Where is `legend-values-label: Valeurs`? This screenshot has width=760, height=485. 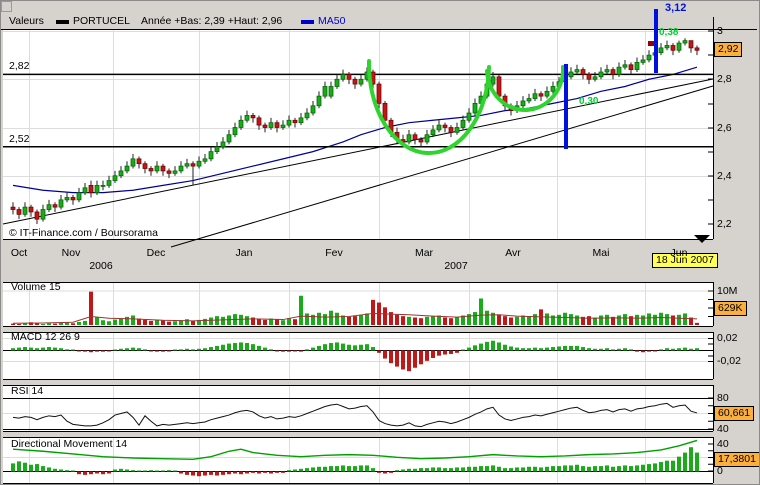 legend-values-label: Valeurs is located at coordinates (26, 21).